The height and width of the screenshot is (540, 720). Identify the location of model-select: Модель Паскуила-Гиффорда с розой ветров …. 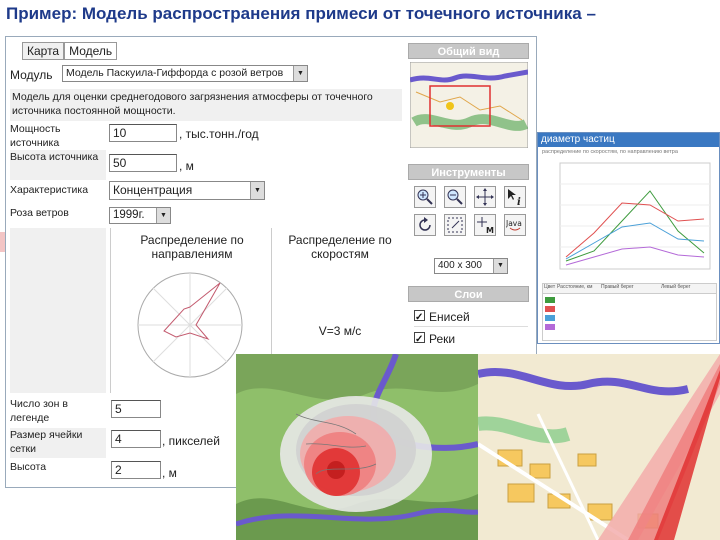
(185, 73).